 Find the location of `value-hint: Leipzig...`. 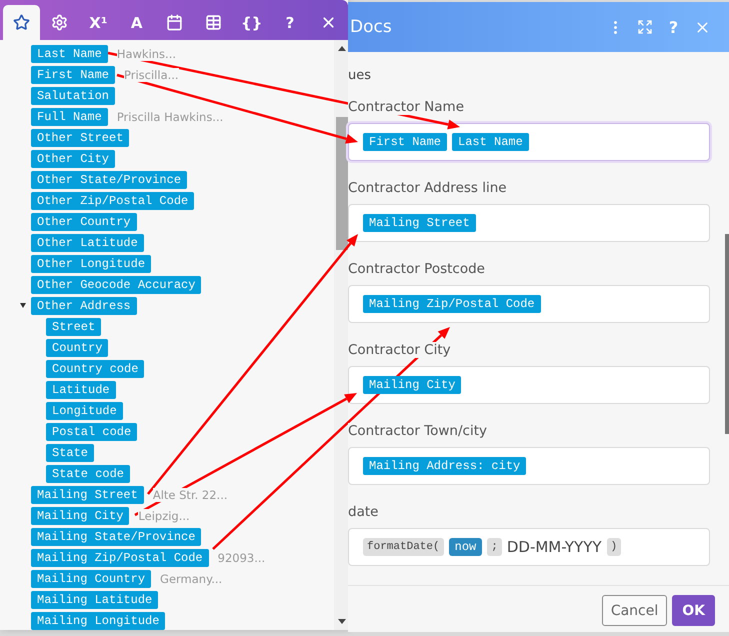

value-hint: Leipzig... is located at coordinates (164, 515).